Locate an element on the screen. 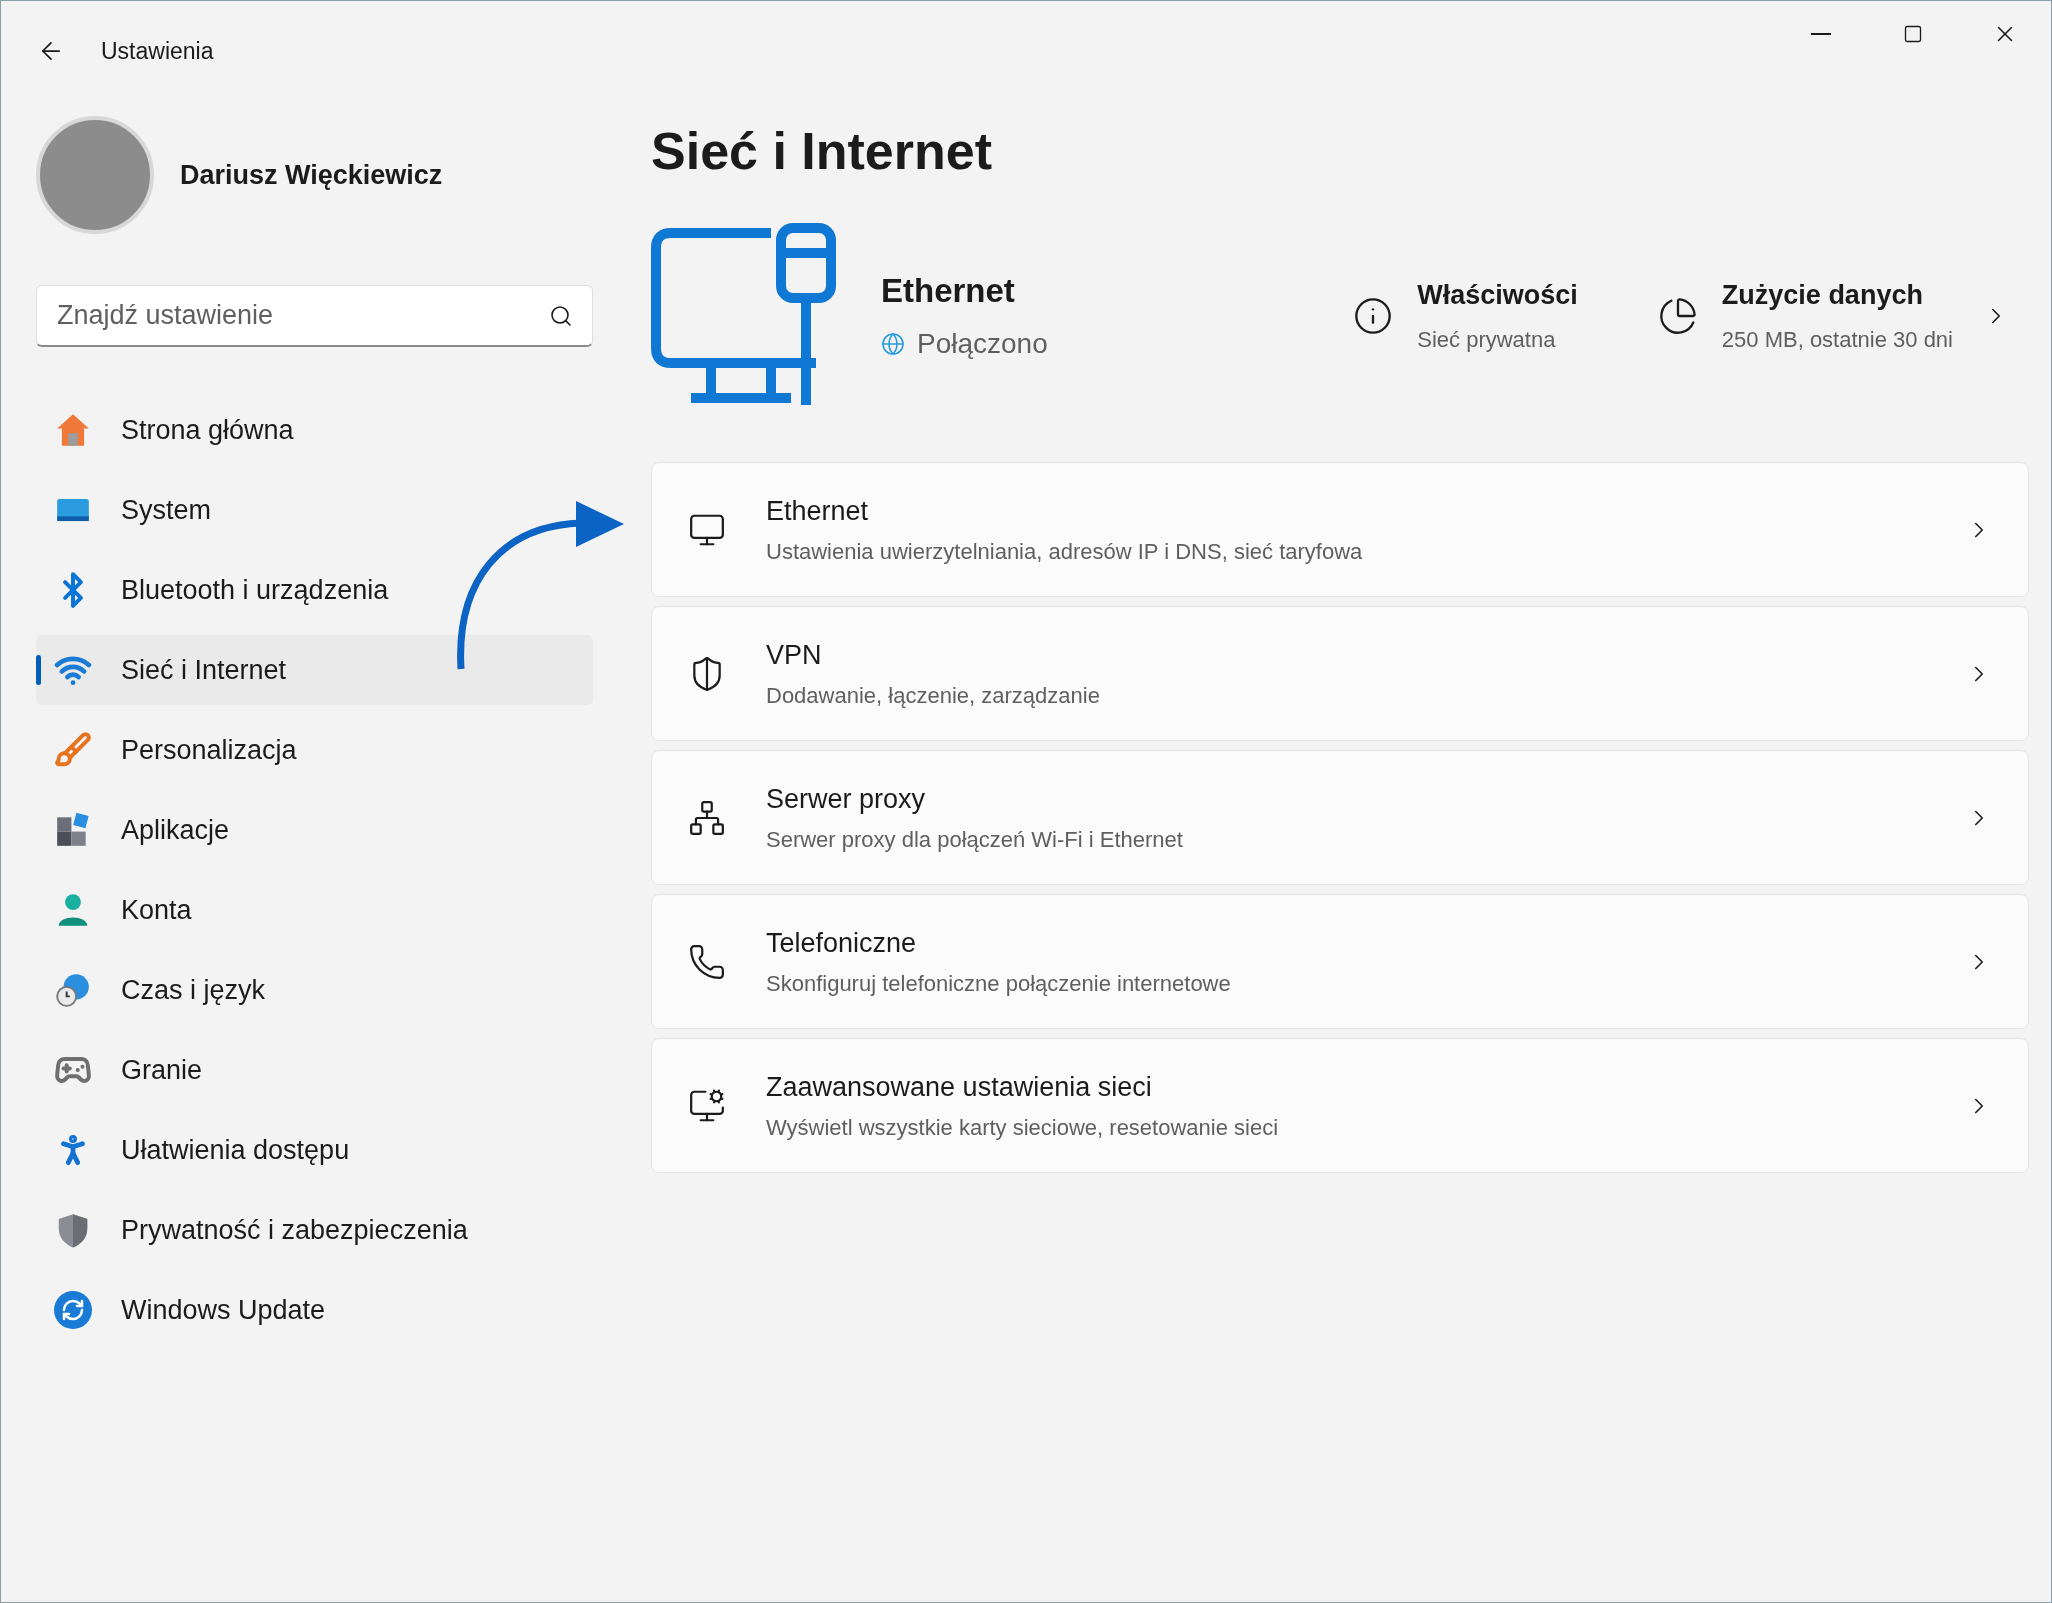 This screenshot has height=1603, width=2052. maximize-icon is located at coordinates (1913, 34).